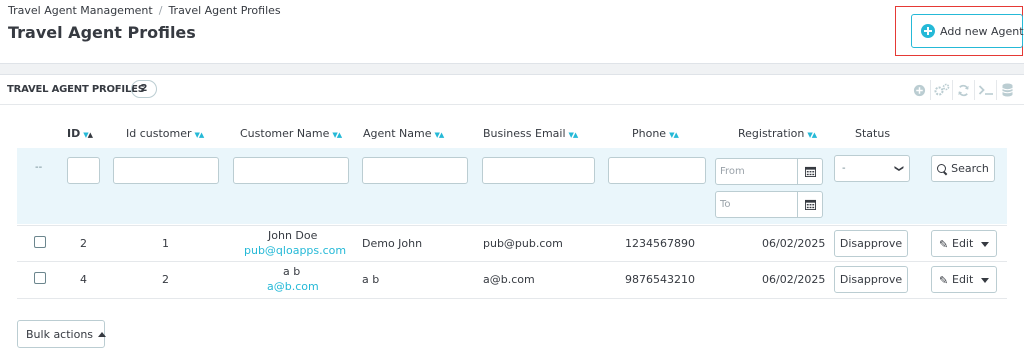 The image size is (1024, 356). What do you see at coordinates (538, 170) in the screenshot?
I see `filter-business-email-input` at bounding box center [538, 170].